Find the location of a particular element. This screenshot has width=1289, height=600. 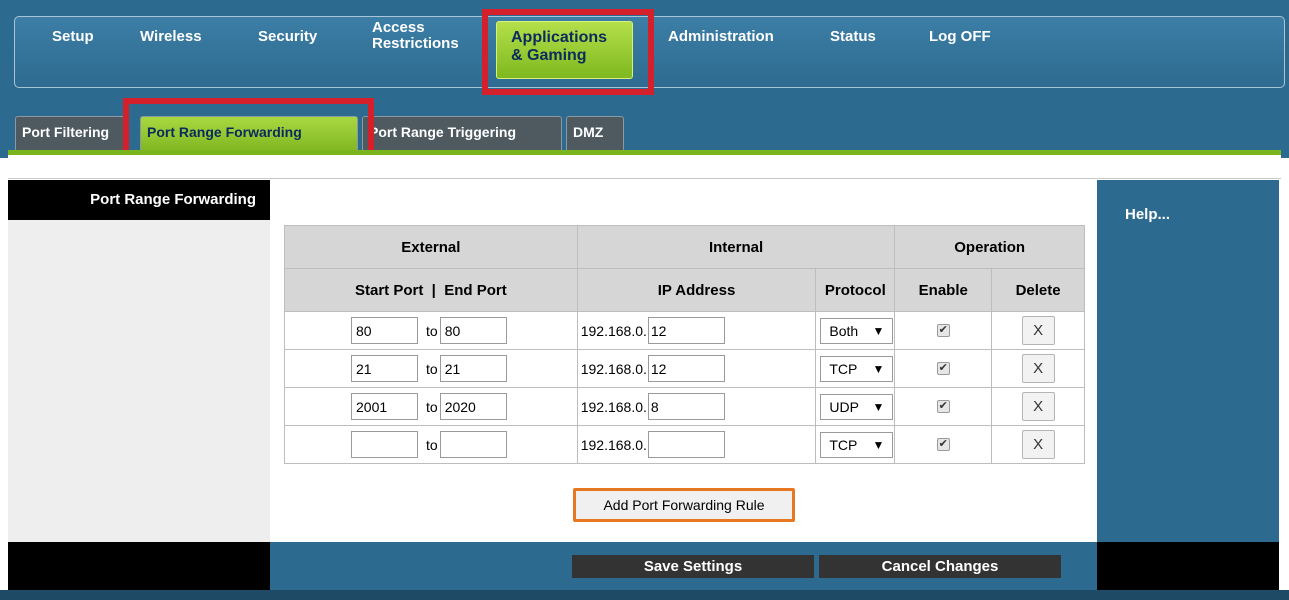

subtab-dmz: DMZ is located at coordinates (595, 133).